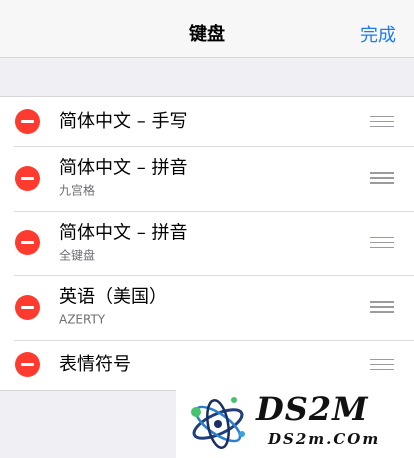 Image resolution: width=414 pixels, height=458 pixels. I want to click on page-title: 键盘, so click(207, 34).